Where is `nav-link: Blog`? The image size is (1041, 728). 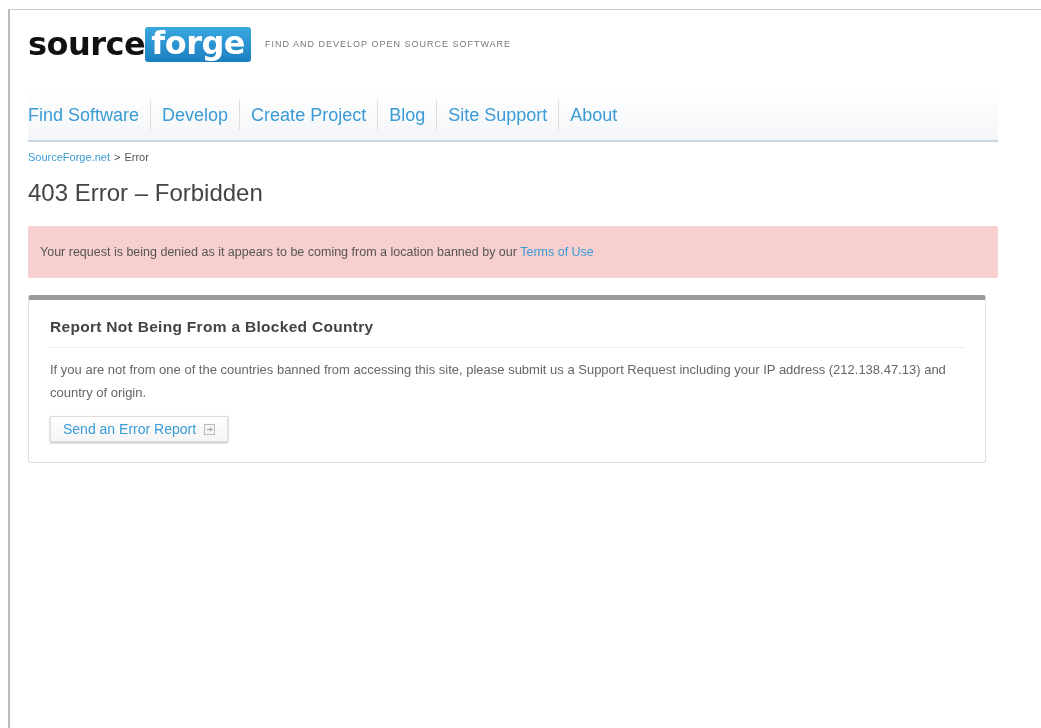 nav-link: Blog is located at coordinates (407, 115).